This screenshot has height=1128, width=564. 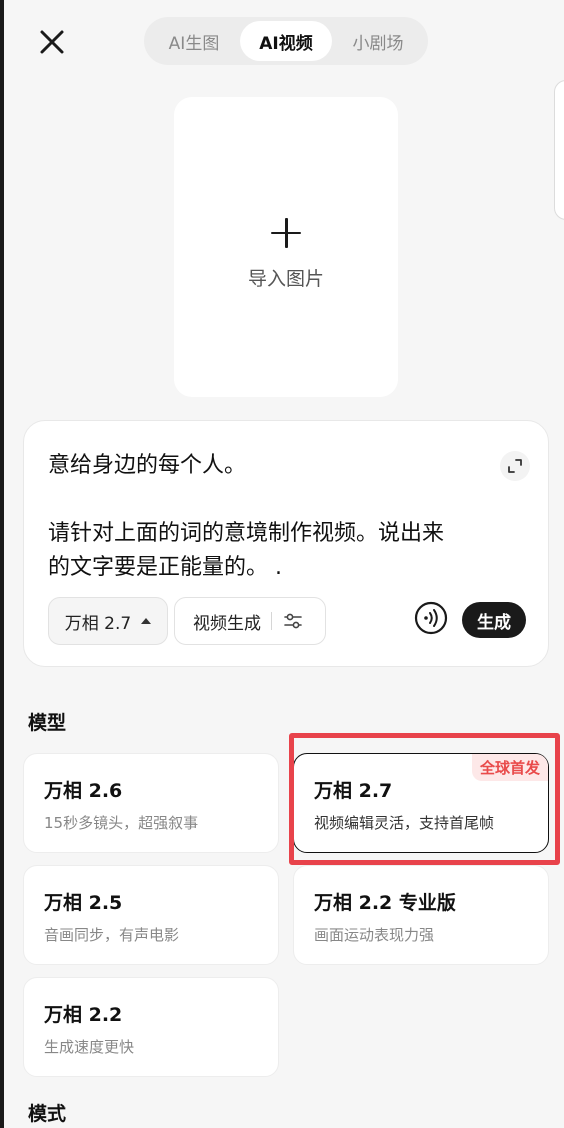 I want to click on tab-mini-theater: 小剧场, so click(x=378, y=41).